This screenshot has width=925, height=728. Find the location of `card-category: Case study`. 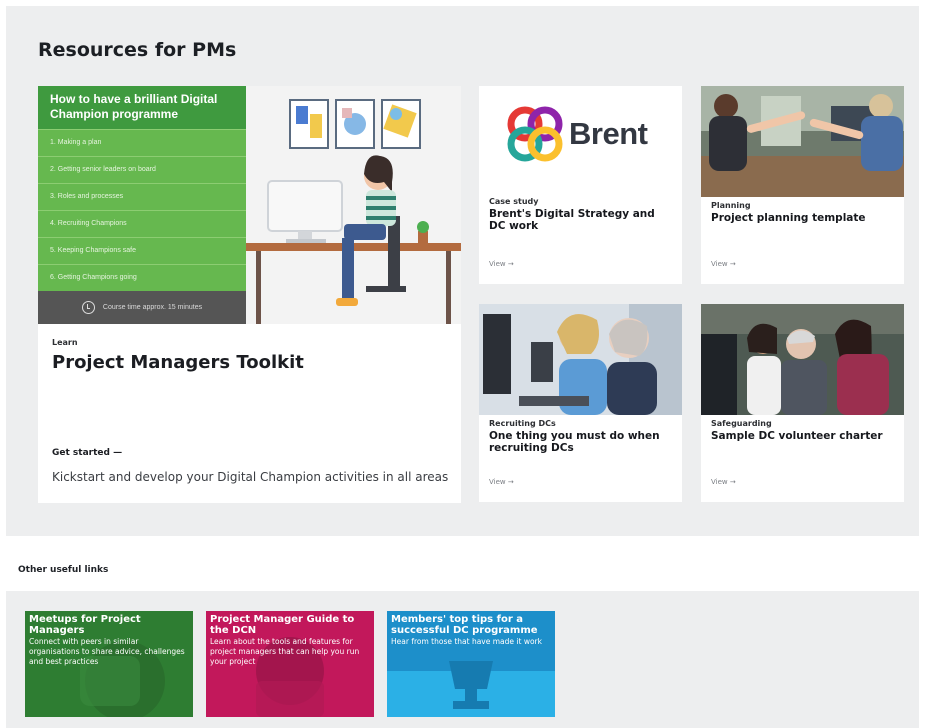

card-category: Case study is located at coordinates (514, 201).